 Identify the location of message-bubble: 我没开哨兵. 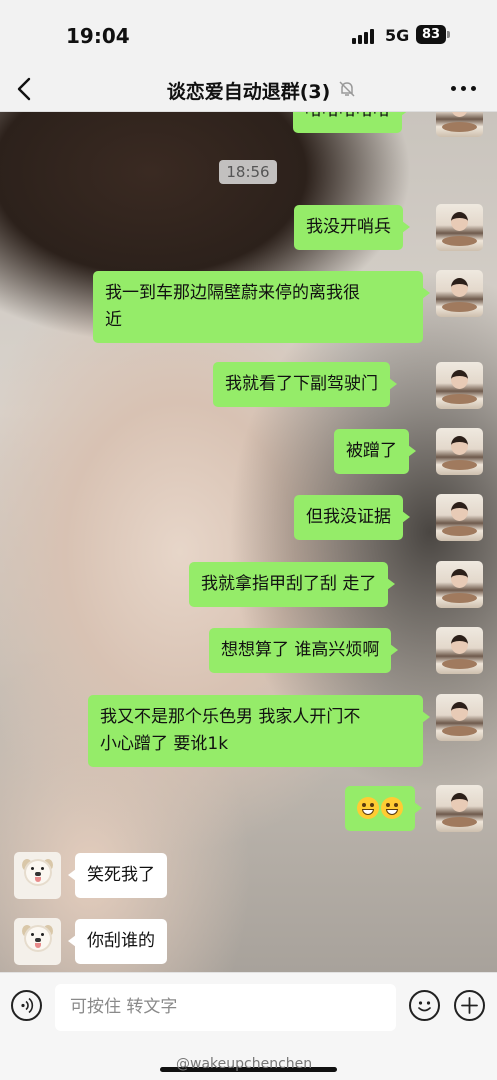
(352, 227).